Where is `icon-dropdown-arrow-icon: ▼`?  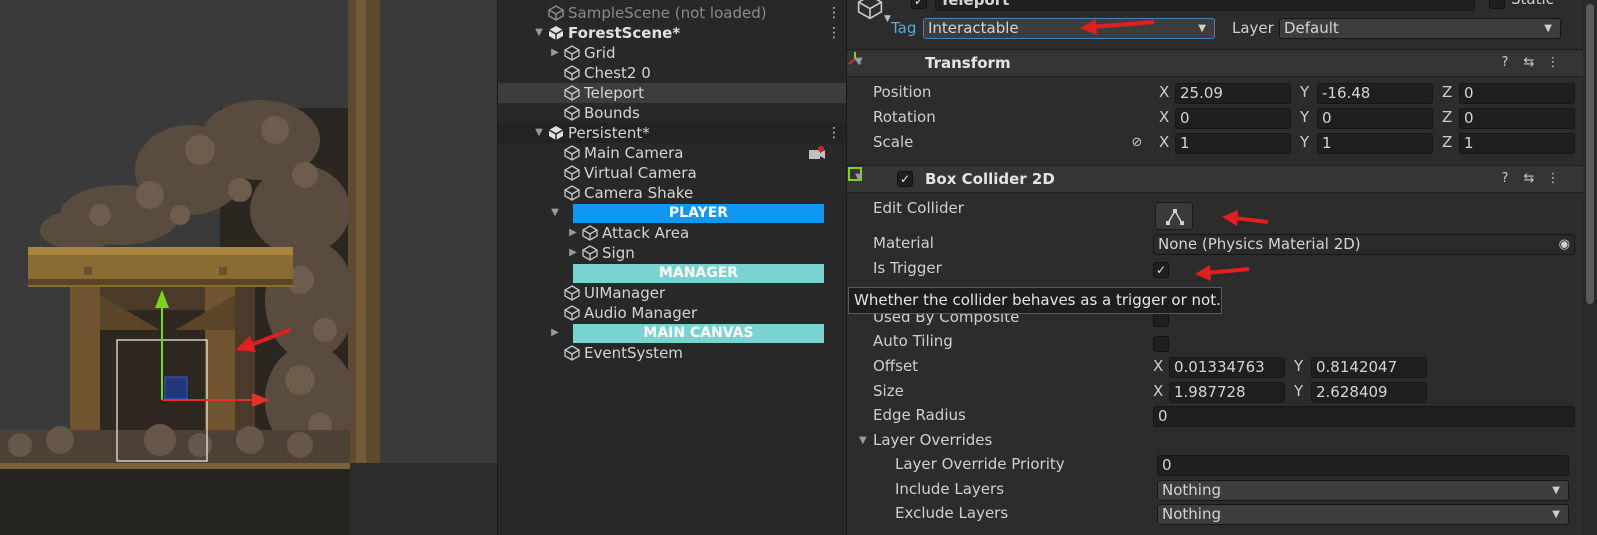
icon-dropdown-arrow-icon: ▼ is located at coordinates (887, 19).